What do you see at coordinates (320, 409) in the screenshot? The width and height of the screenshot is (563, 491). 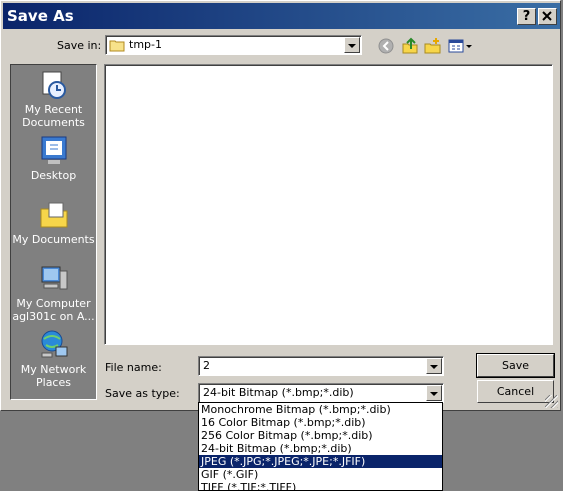 I see `dropdown-option: Monochrome Bitmap (*.bmp;*.dib)` at bounding box center [320, 409].